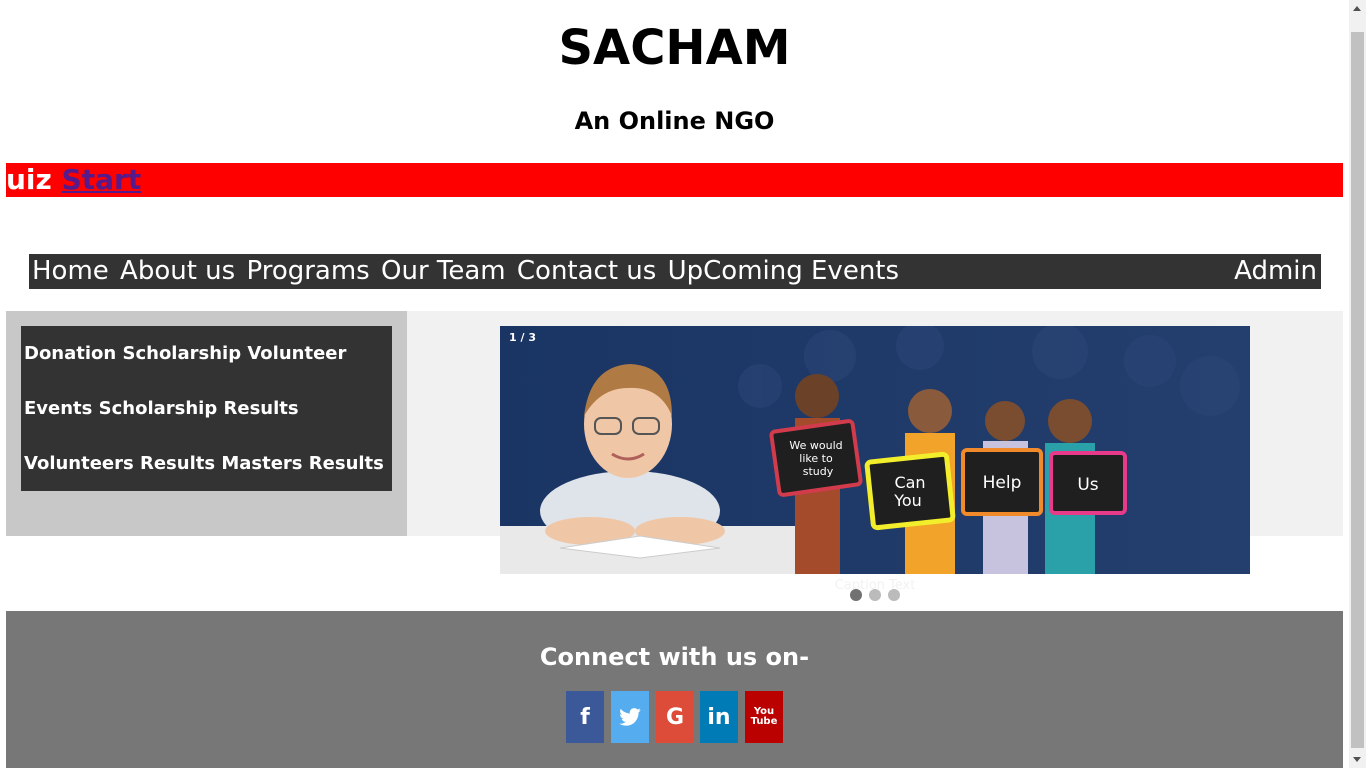  What do you see at coordinates (586, 271) in the screenshot?
I see `nav-contact-us: Contact us` at bounding box center [586, 271].